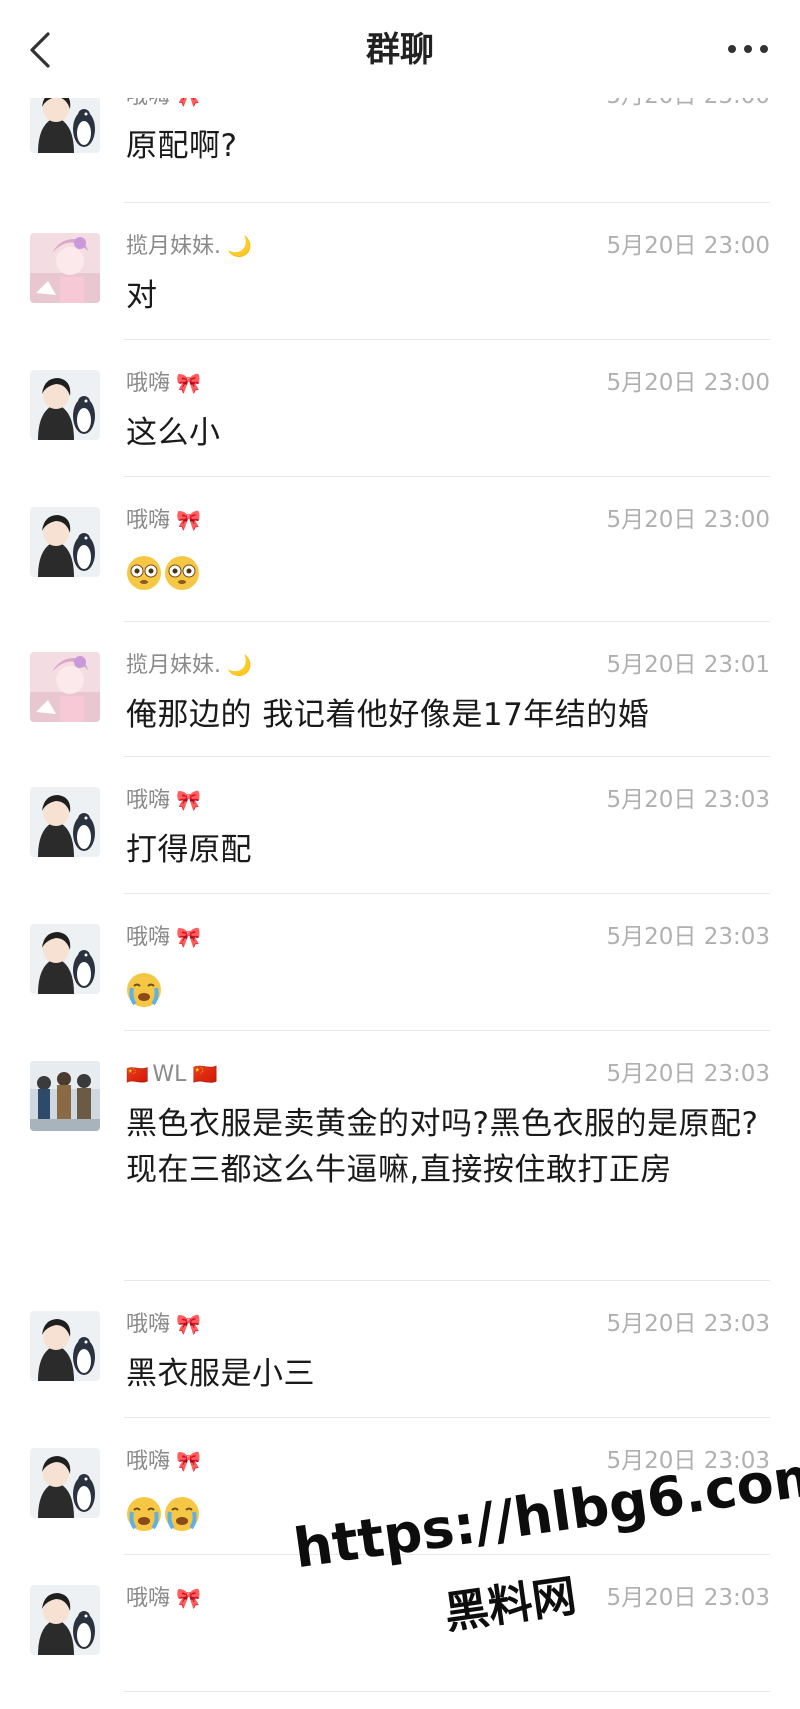 This screenshot has width=800, height=1709. I want to click on sender-name: 🇨🇳 WL 🇨🇳, so click(171, 1075).